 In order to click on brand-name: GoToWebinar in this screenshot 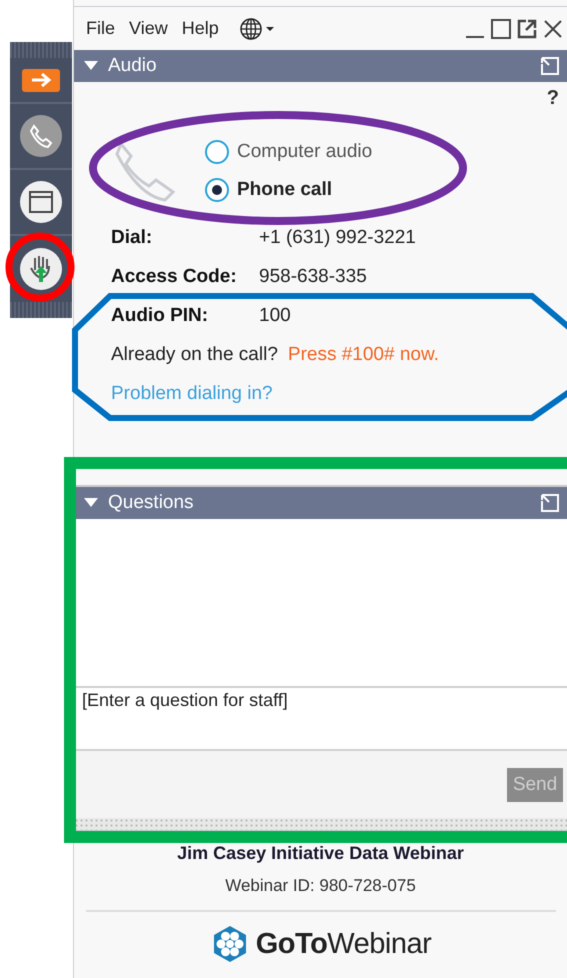, I will do `click(344, 944)`.